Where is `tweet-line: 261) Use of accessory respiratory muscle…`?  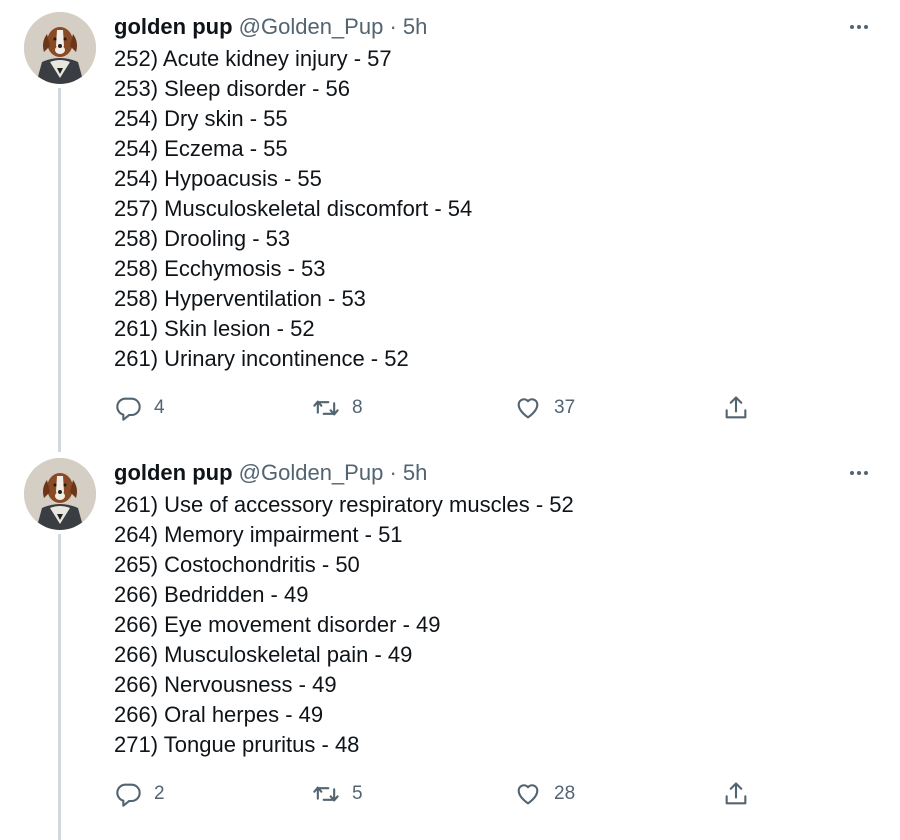
tweet-line: 261) Use of accessory respiratory muscle… is located at coordinates (344, 504).